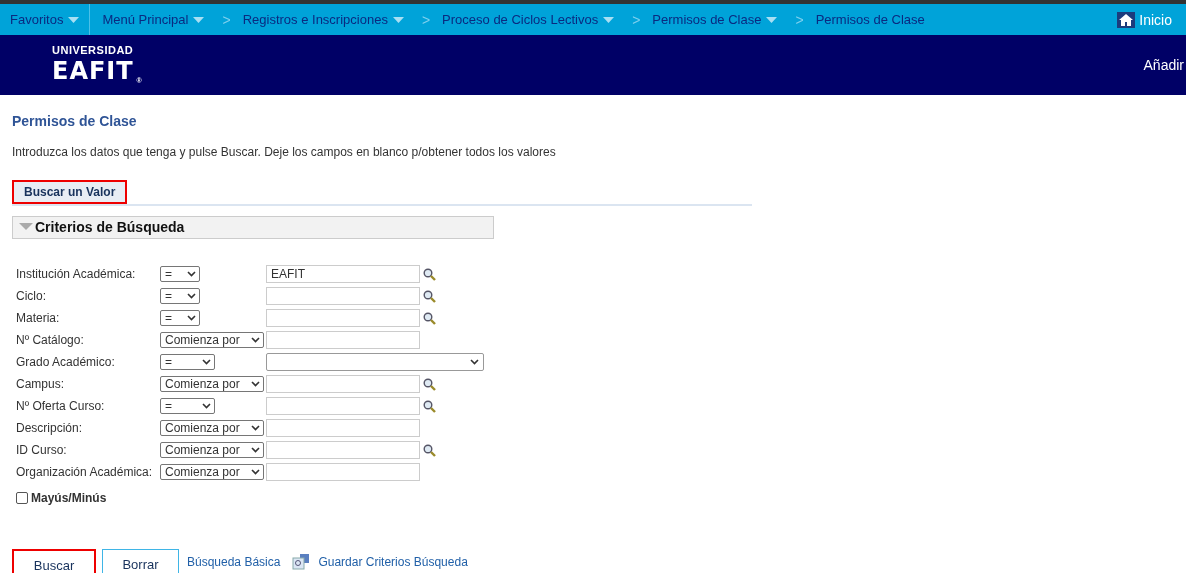  What do you see at coordinates (66, 362) in the screenshot?
I see `field-label: Grado Académico:` at bounding box center [66, 362].